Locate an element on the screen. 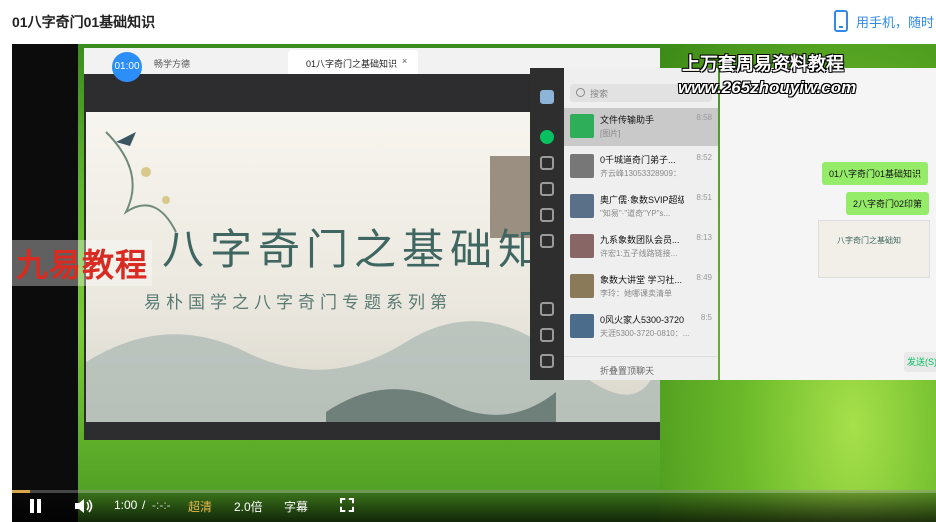 This screenshot has width=936, height=522. timer-badge: 01:00 is located at coordinates (127, 67).